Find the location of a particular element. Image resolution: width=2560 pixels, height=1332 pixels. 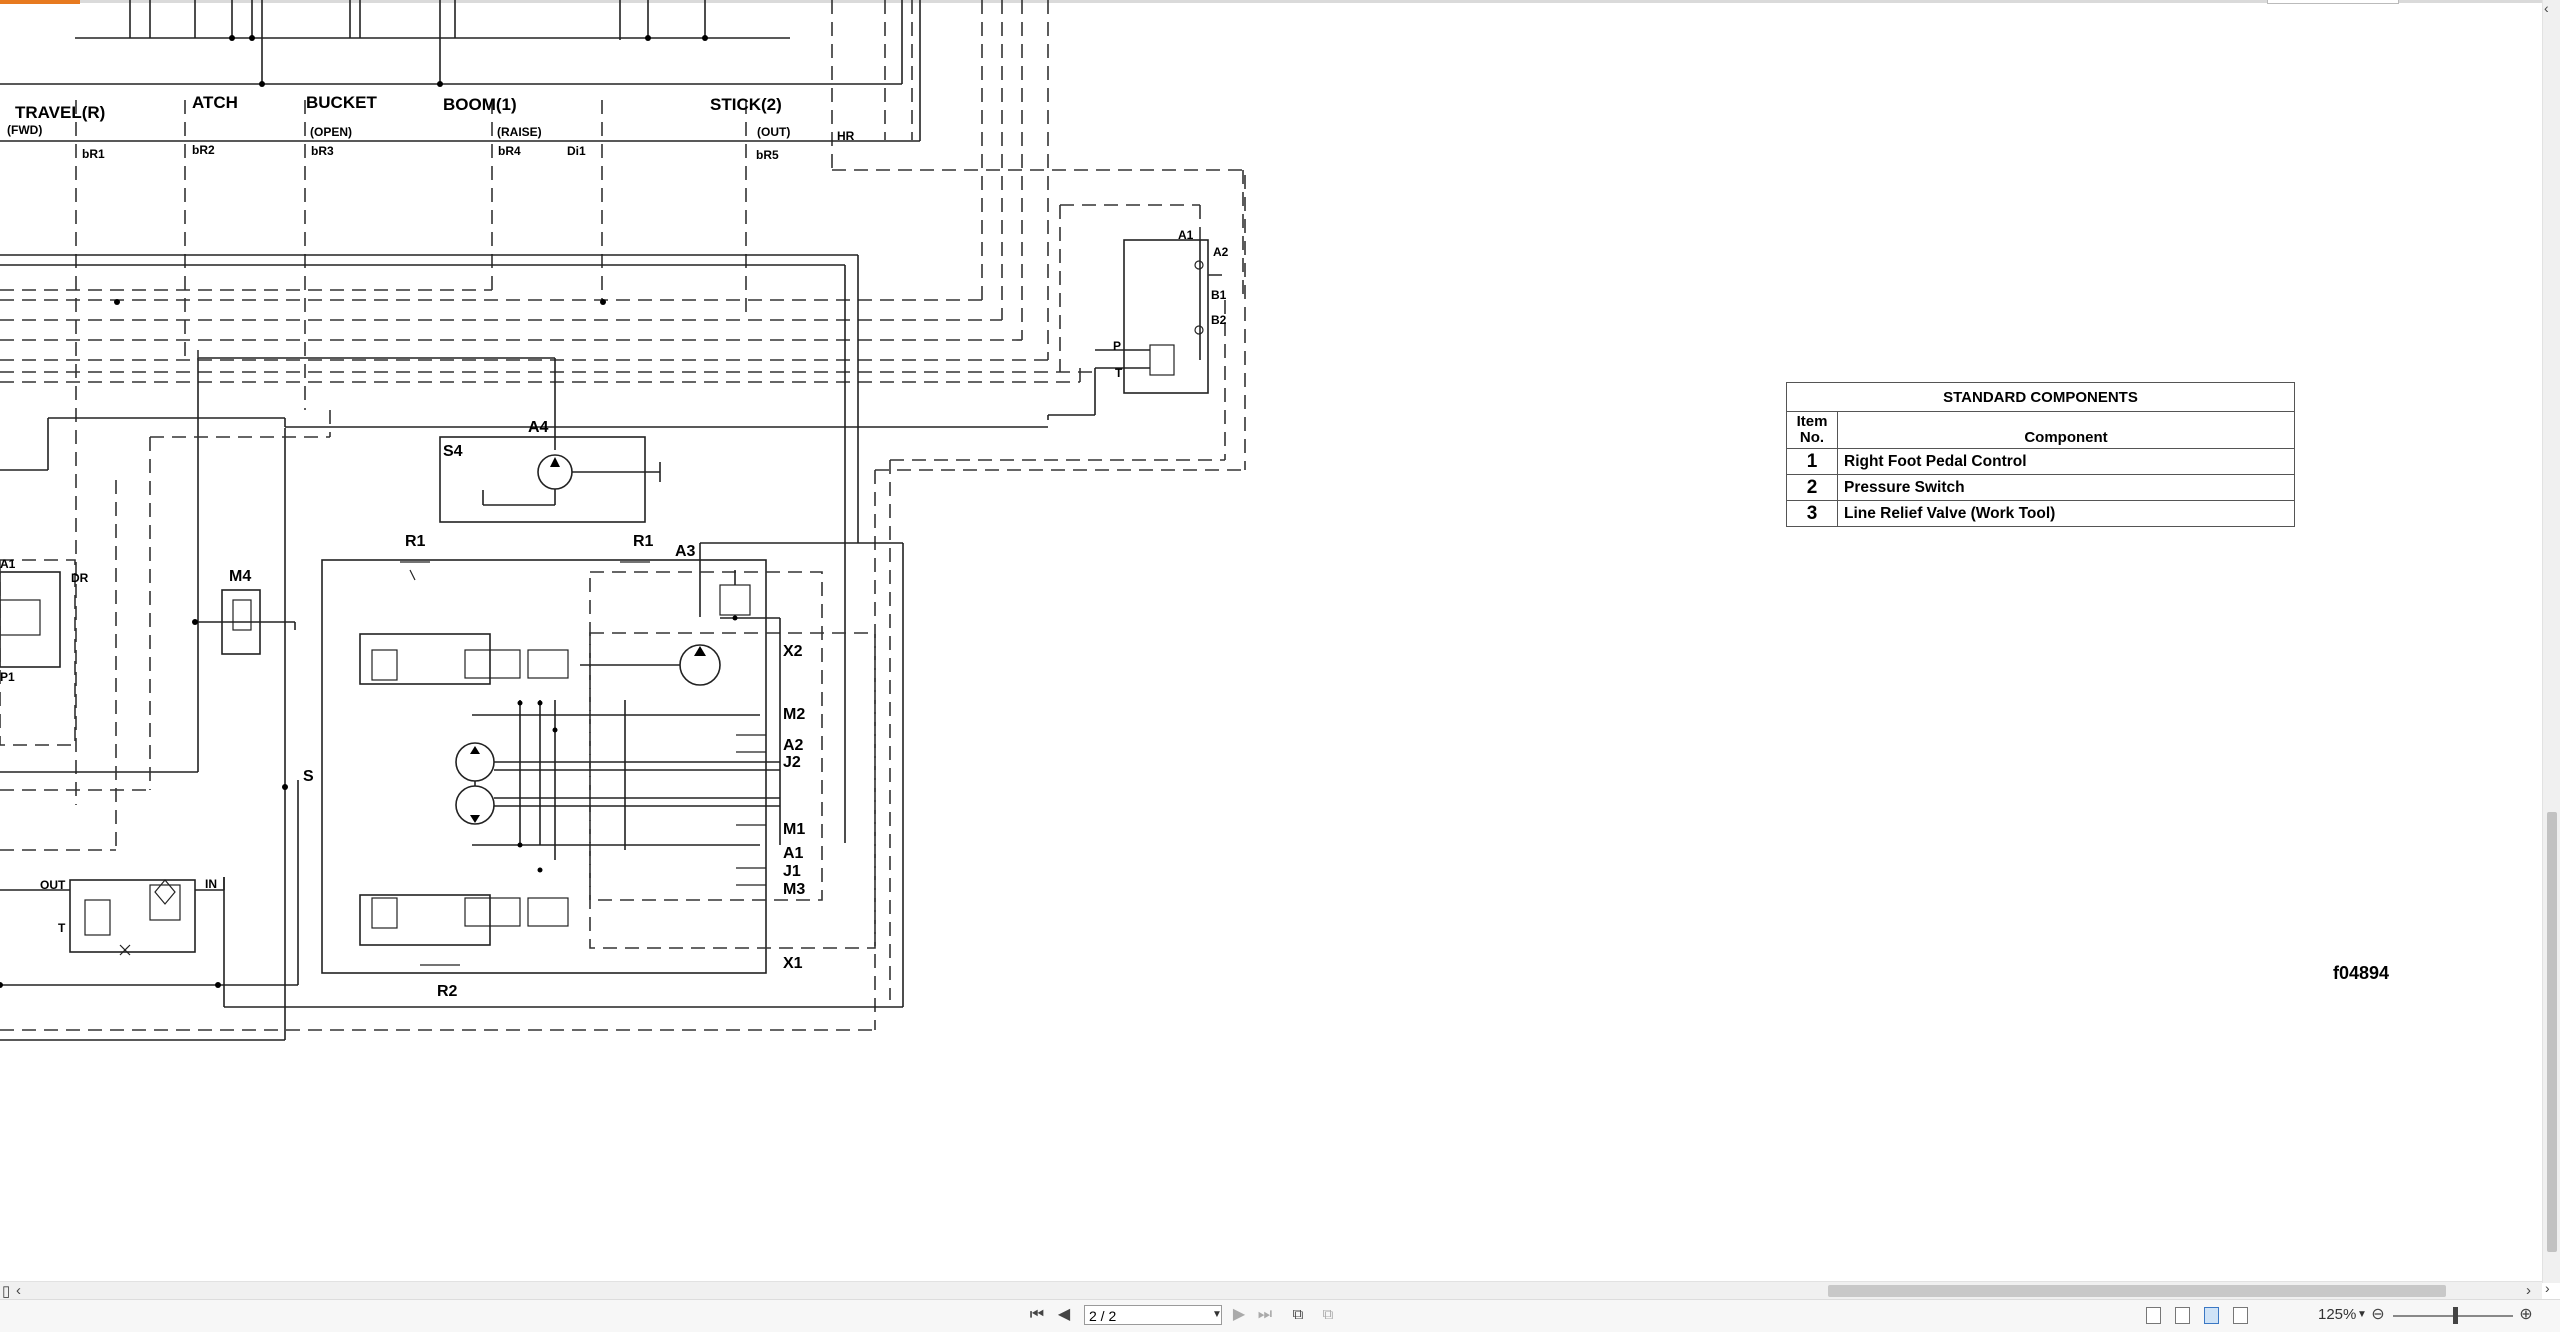

page-navigation-toolbar: ⏮ ◀ 2 / 2 ▼ ▶ ⏭ ⧉ ⧉ 125% ▼ ⊖ ⊕ is located at coordinates (1280, 1315).